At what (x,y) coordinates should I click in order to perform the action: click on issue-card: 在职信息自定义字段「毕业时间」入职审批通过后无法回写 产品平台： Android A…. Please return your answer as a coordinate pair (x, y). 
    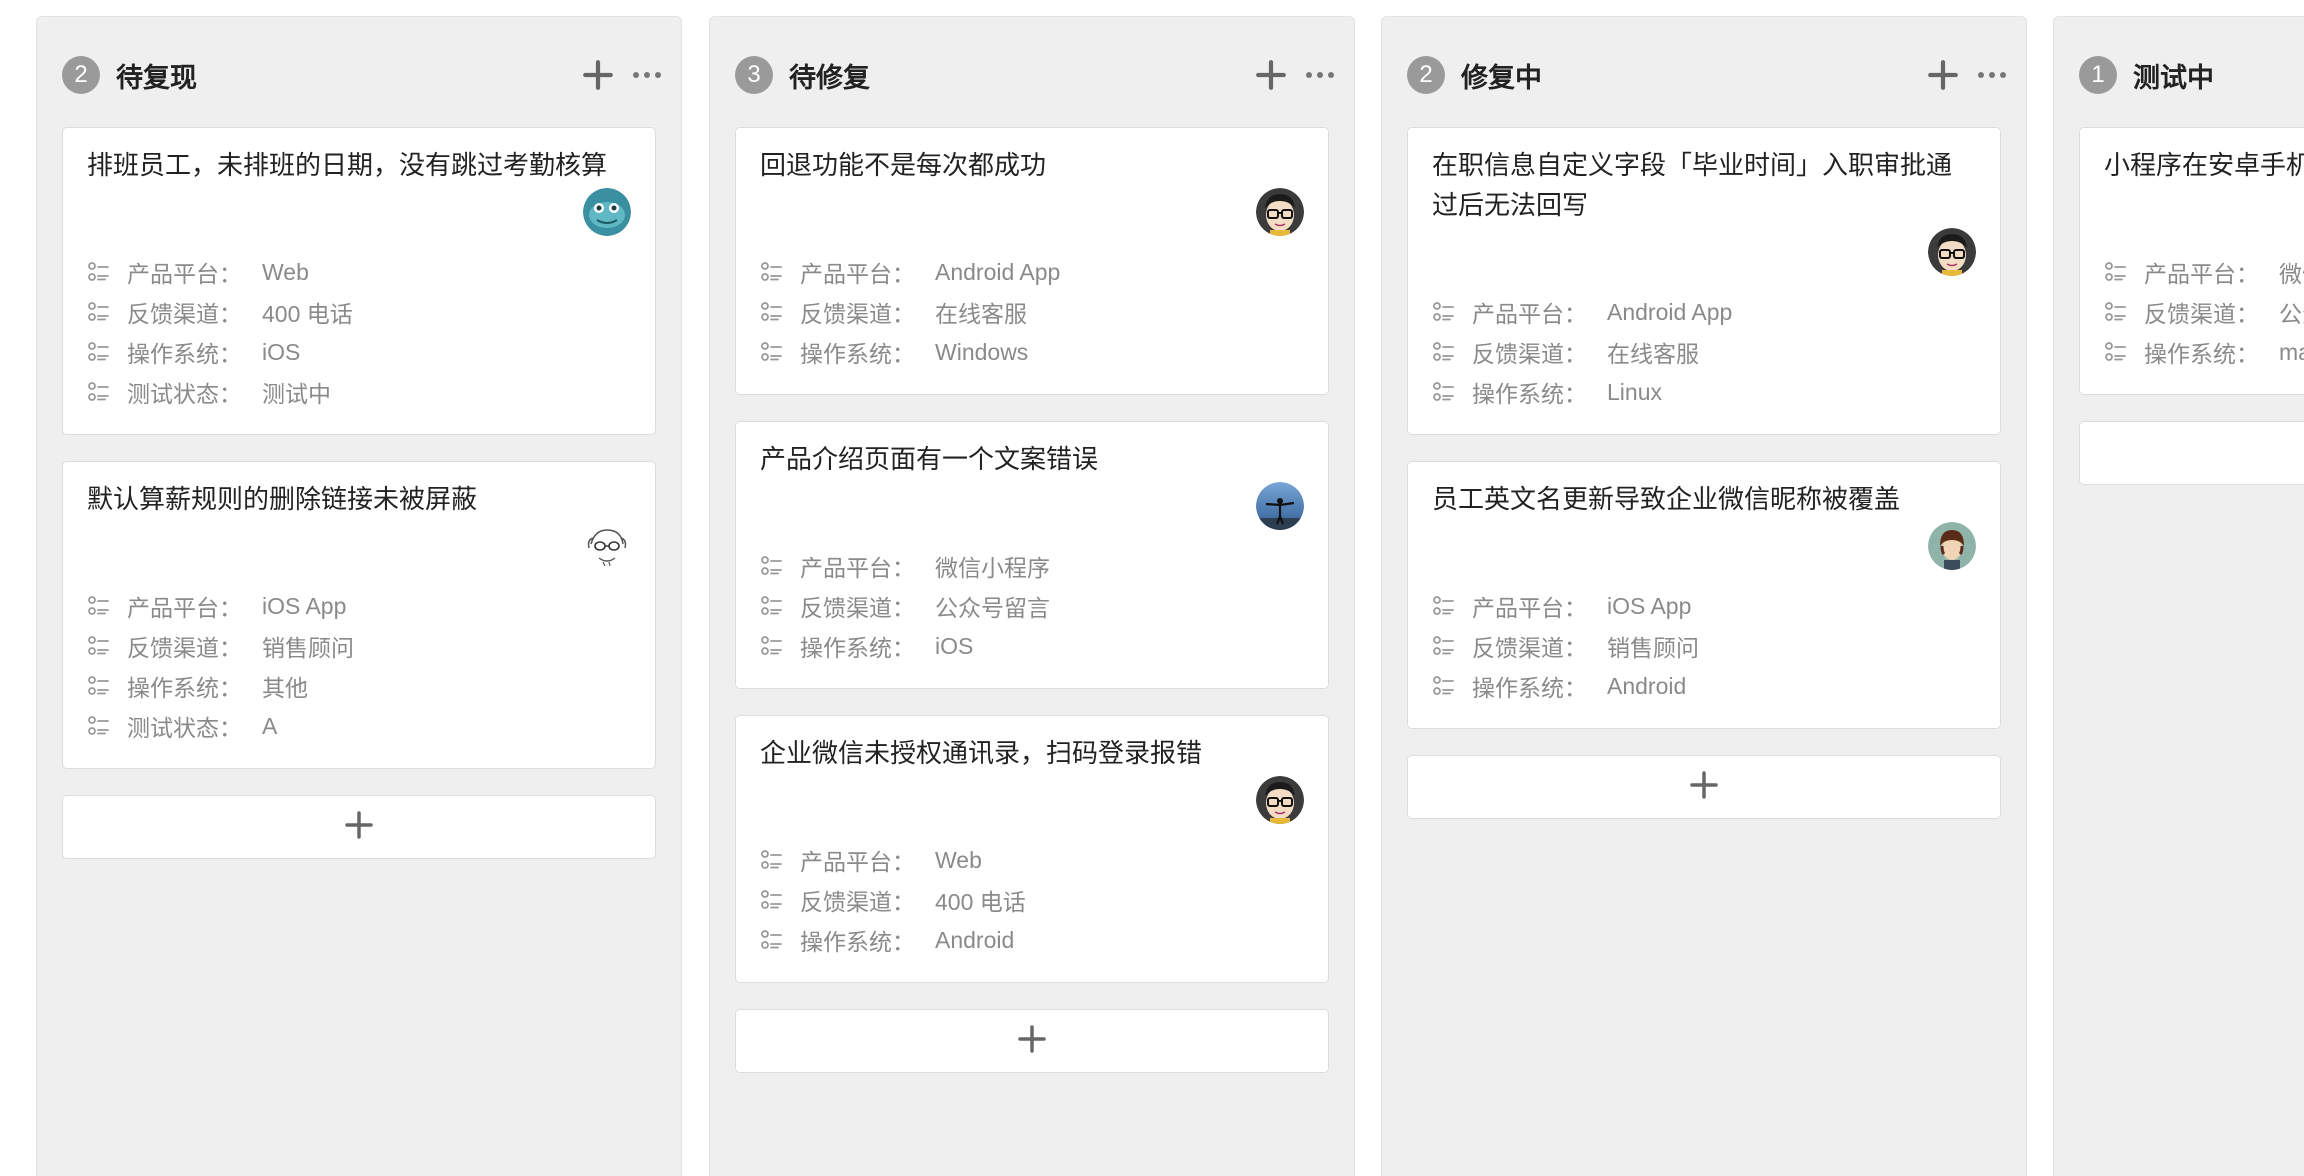
    Looking at the image, I should click on (1704, 281).